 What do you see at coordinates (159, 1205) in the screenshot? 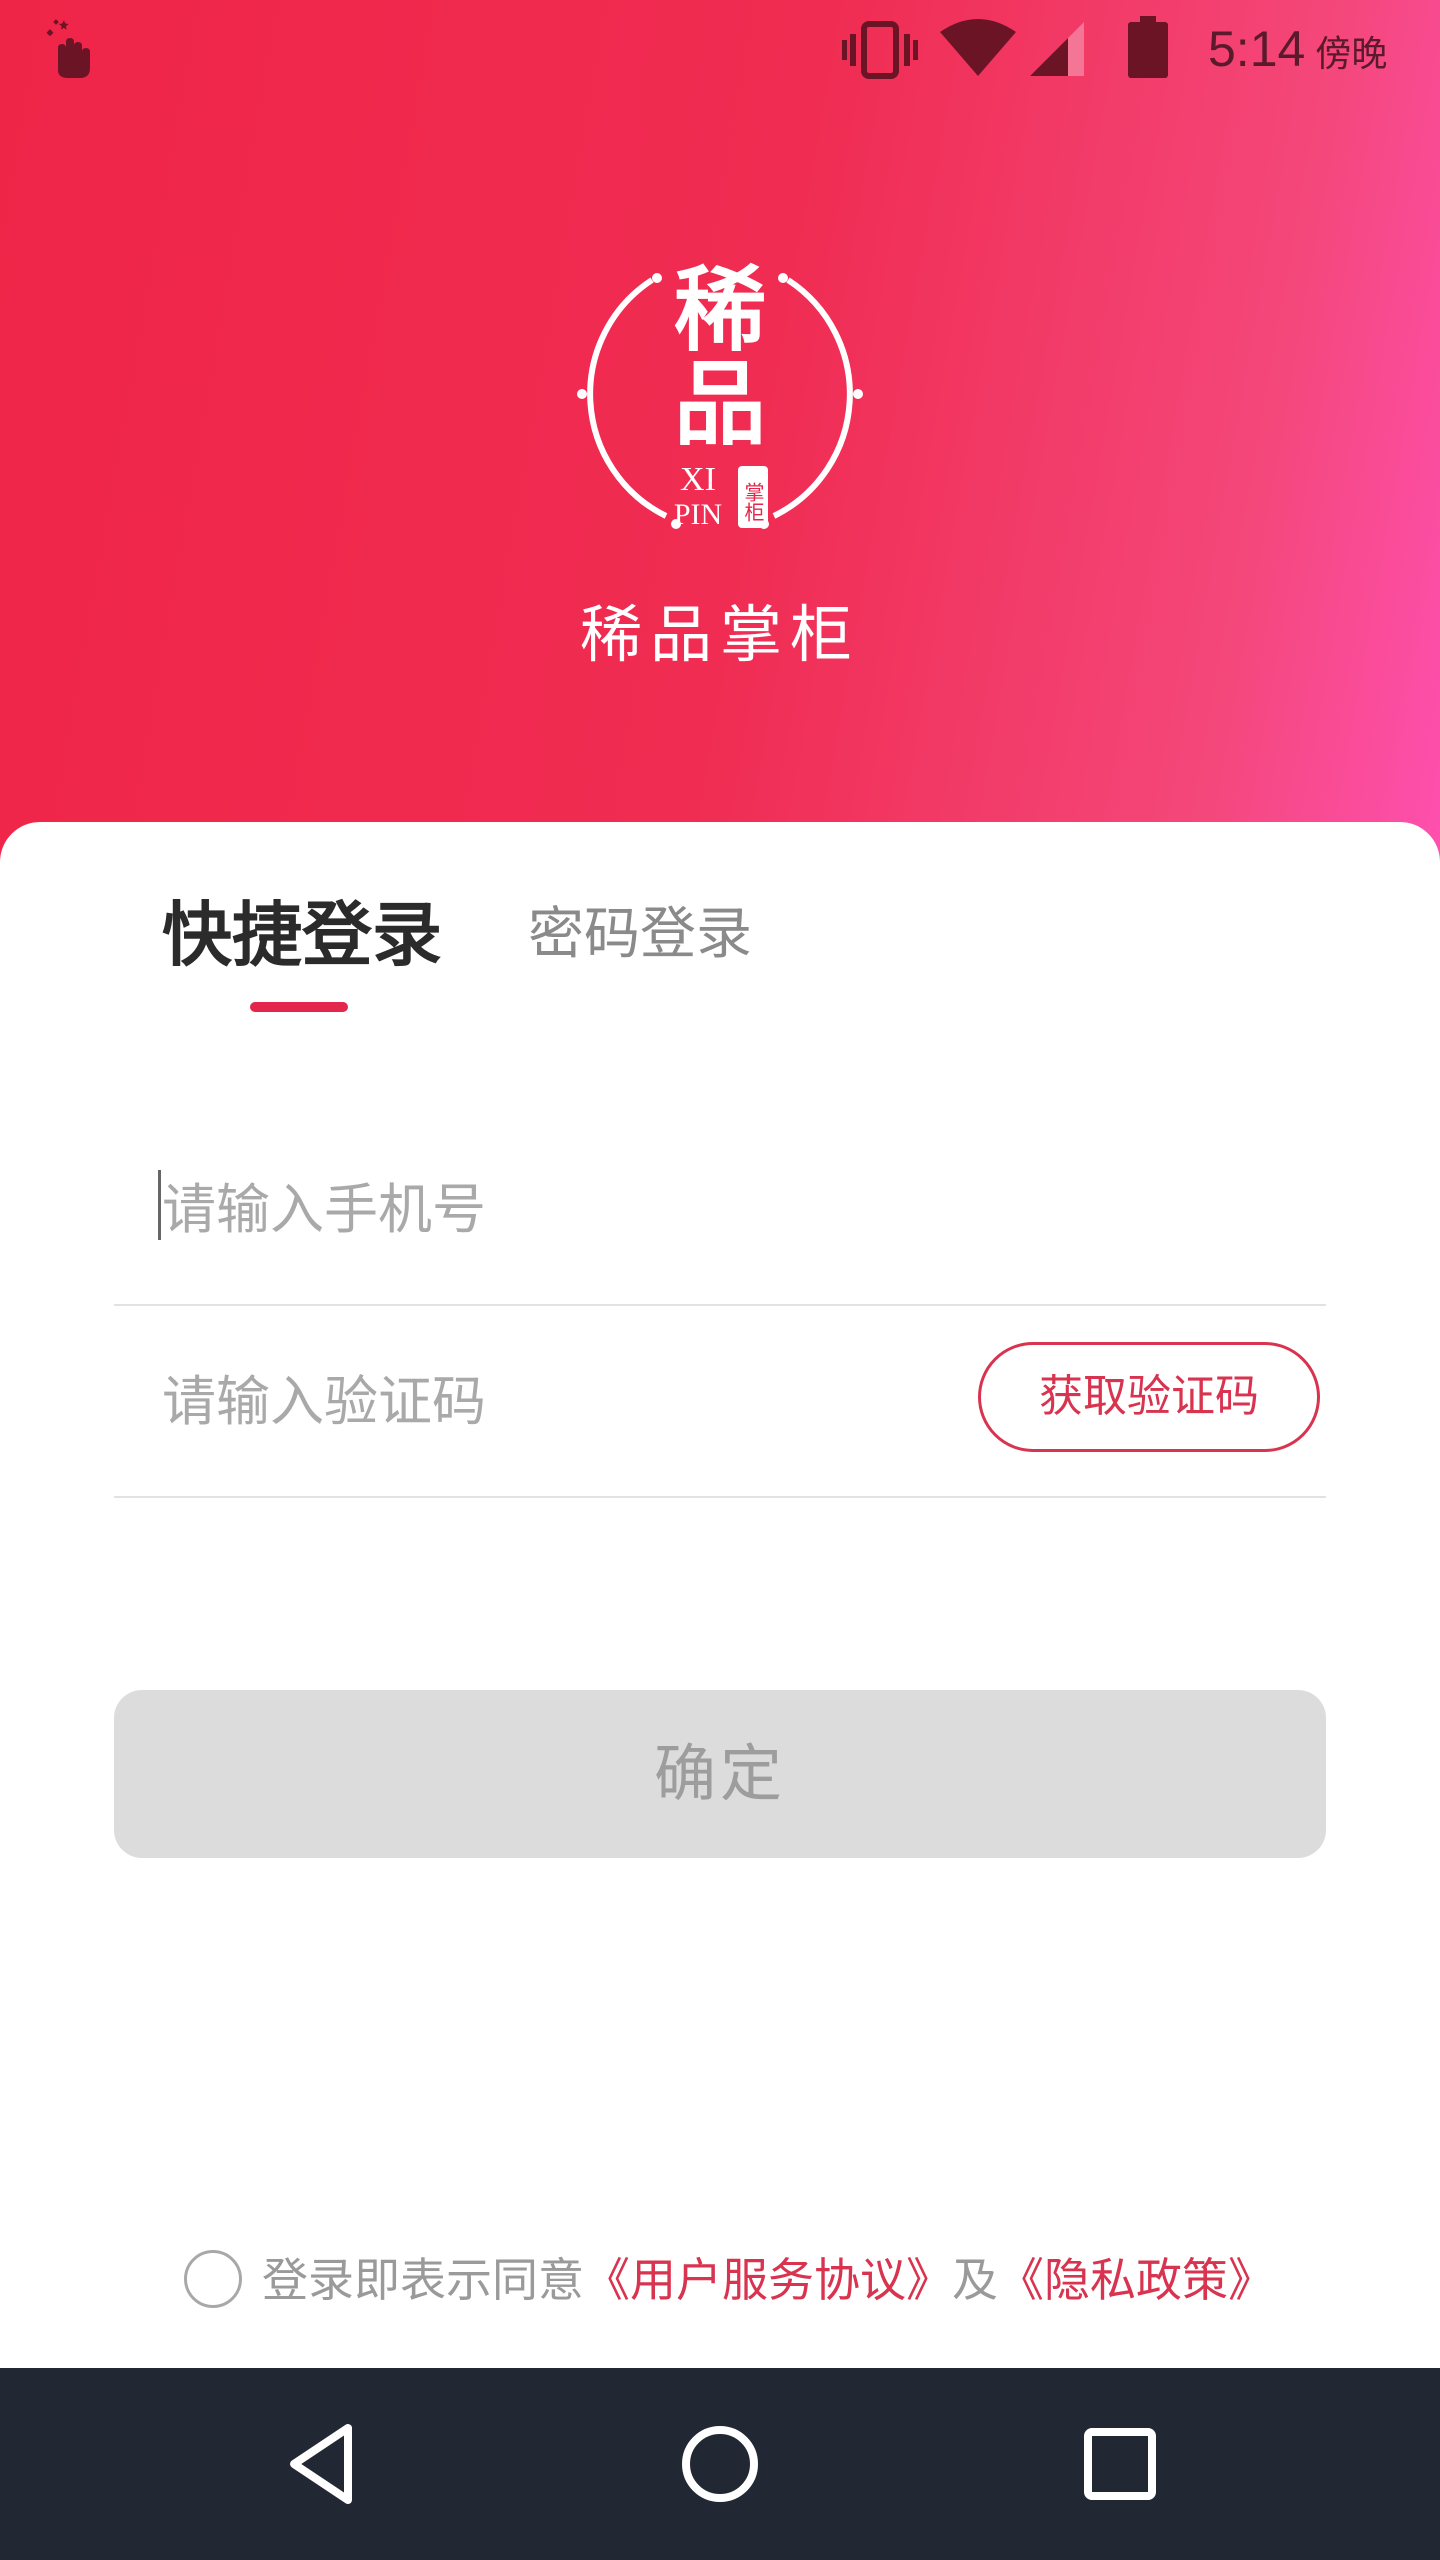
I see `text-caret` at bounding box center [159, 1205].